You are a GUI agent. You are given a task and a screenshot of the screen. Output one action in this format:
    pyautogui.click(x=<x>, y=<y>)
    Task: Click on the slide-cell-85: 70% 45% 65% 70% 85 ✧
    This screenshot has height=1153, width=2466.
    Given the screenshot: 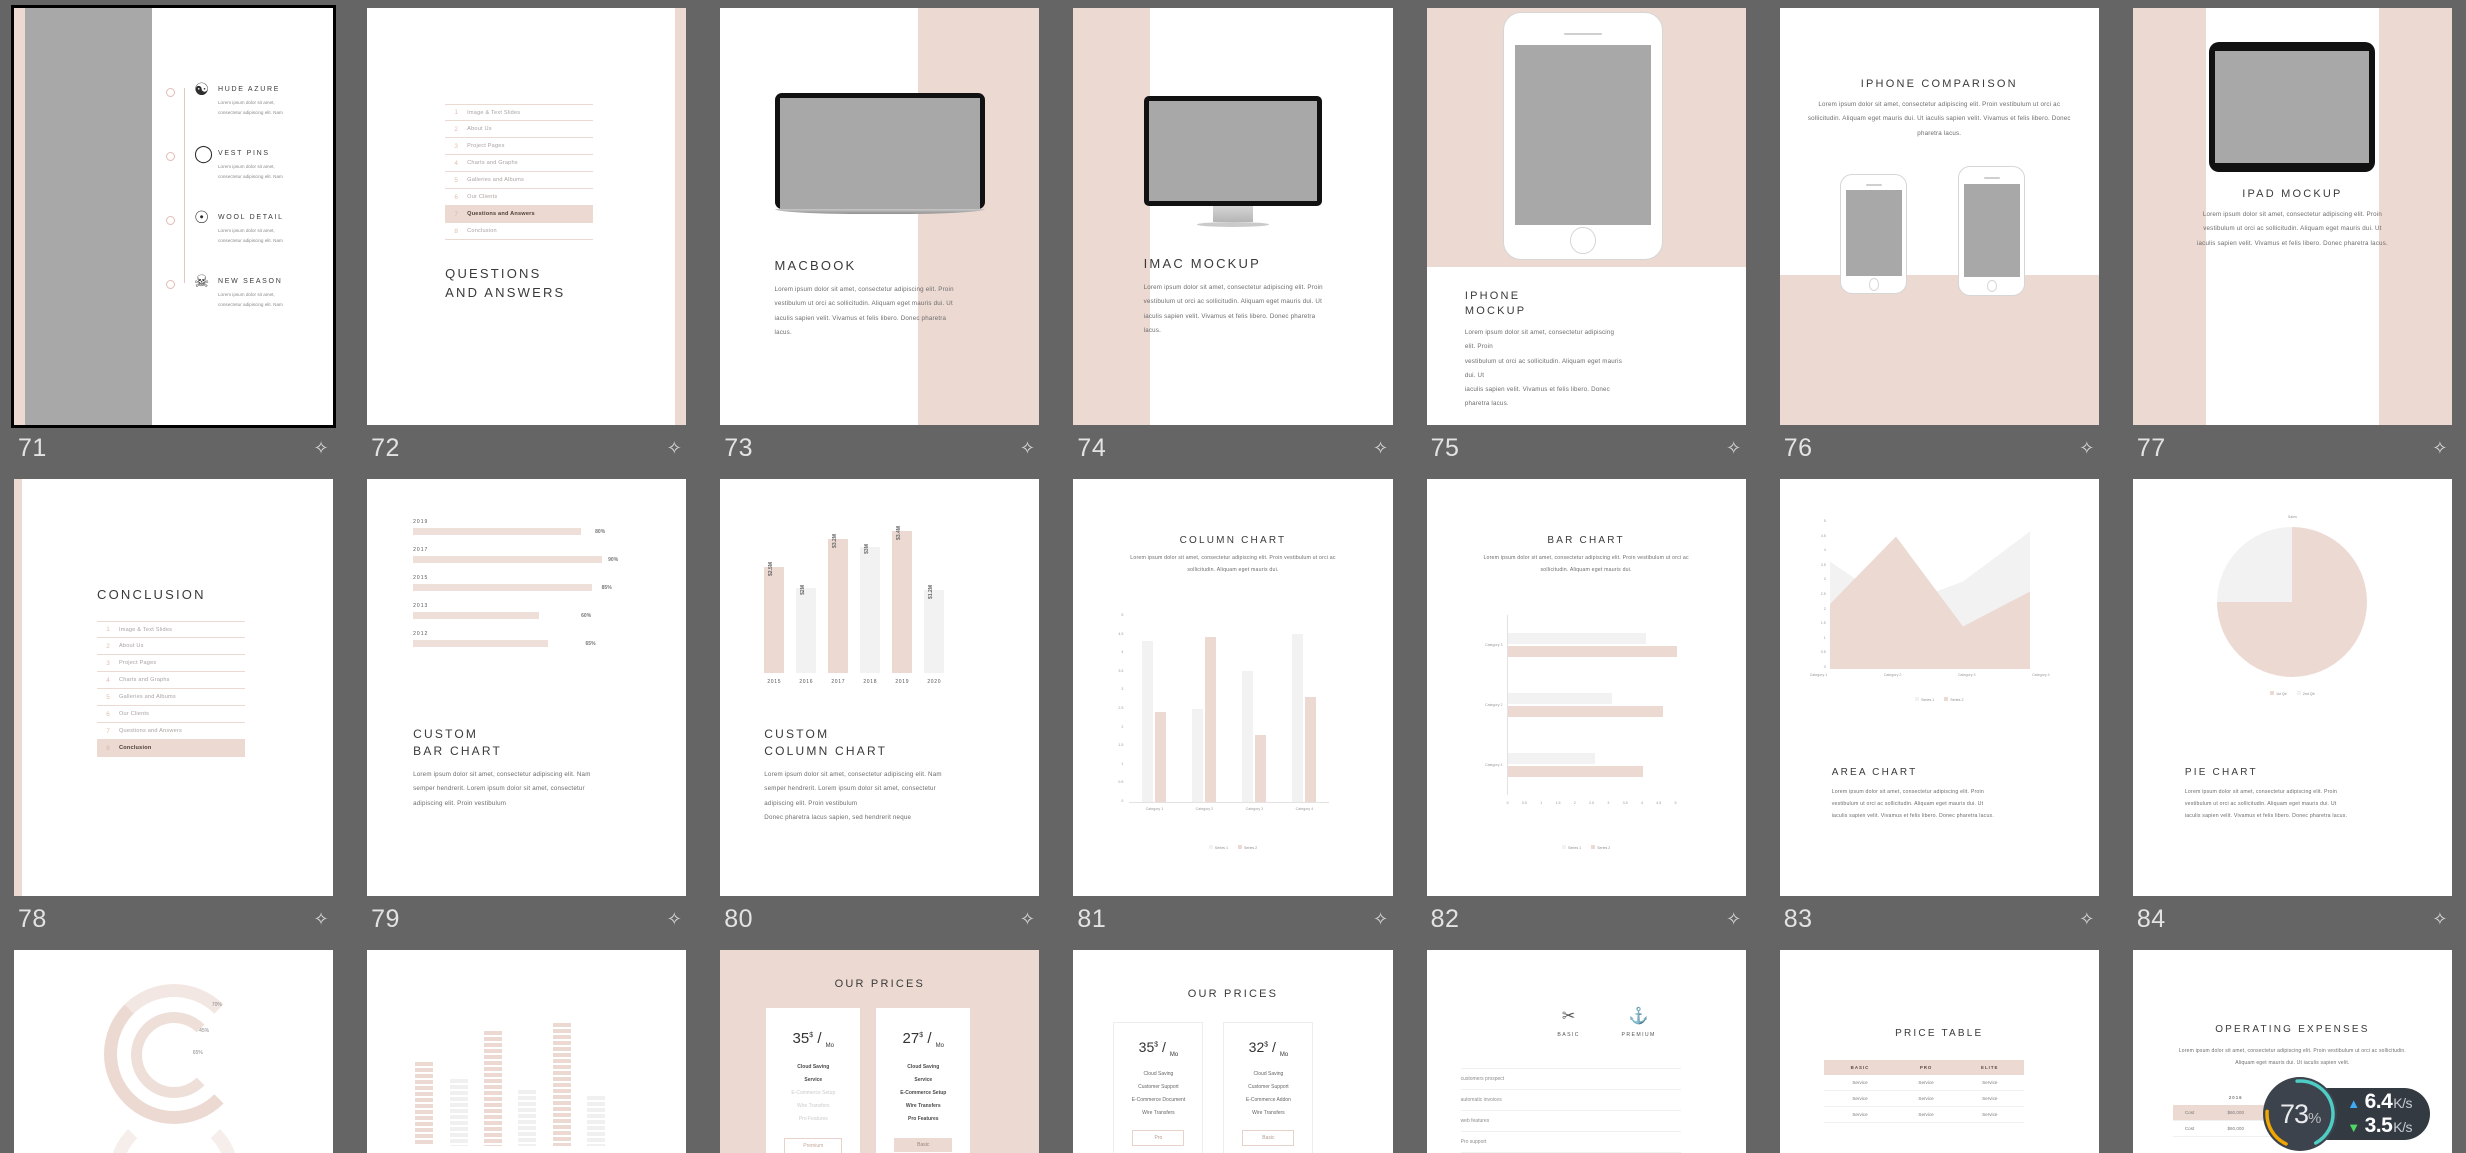 What is the action you would take?
    pyautogui.click(x=174, y=1051)
    